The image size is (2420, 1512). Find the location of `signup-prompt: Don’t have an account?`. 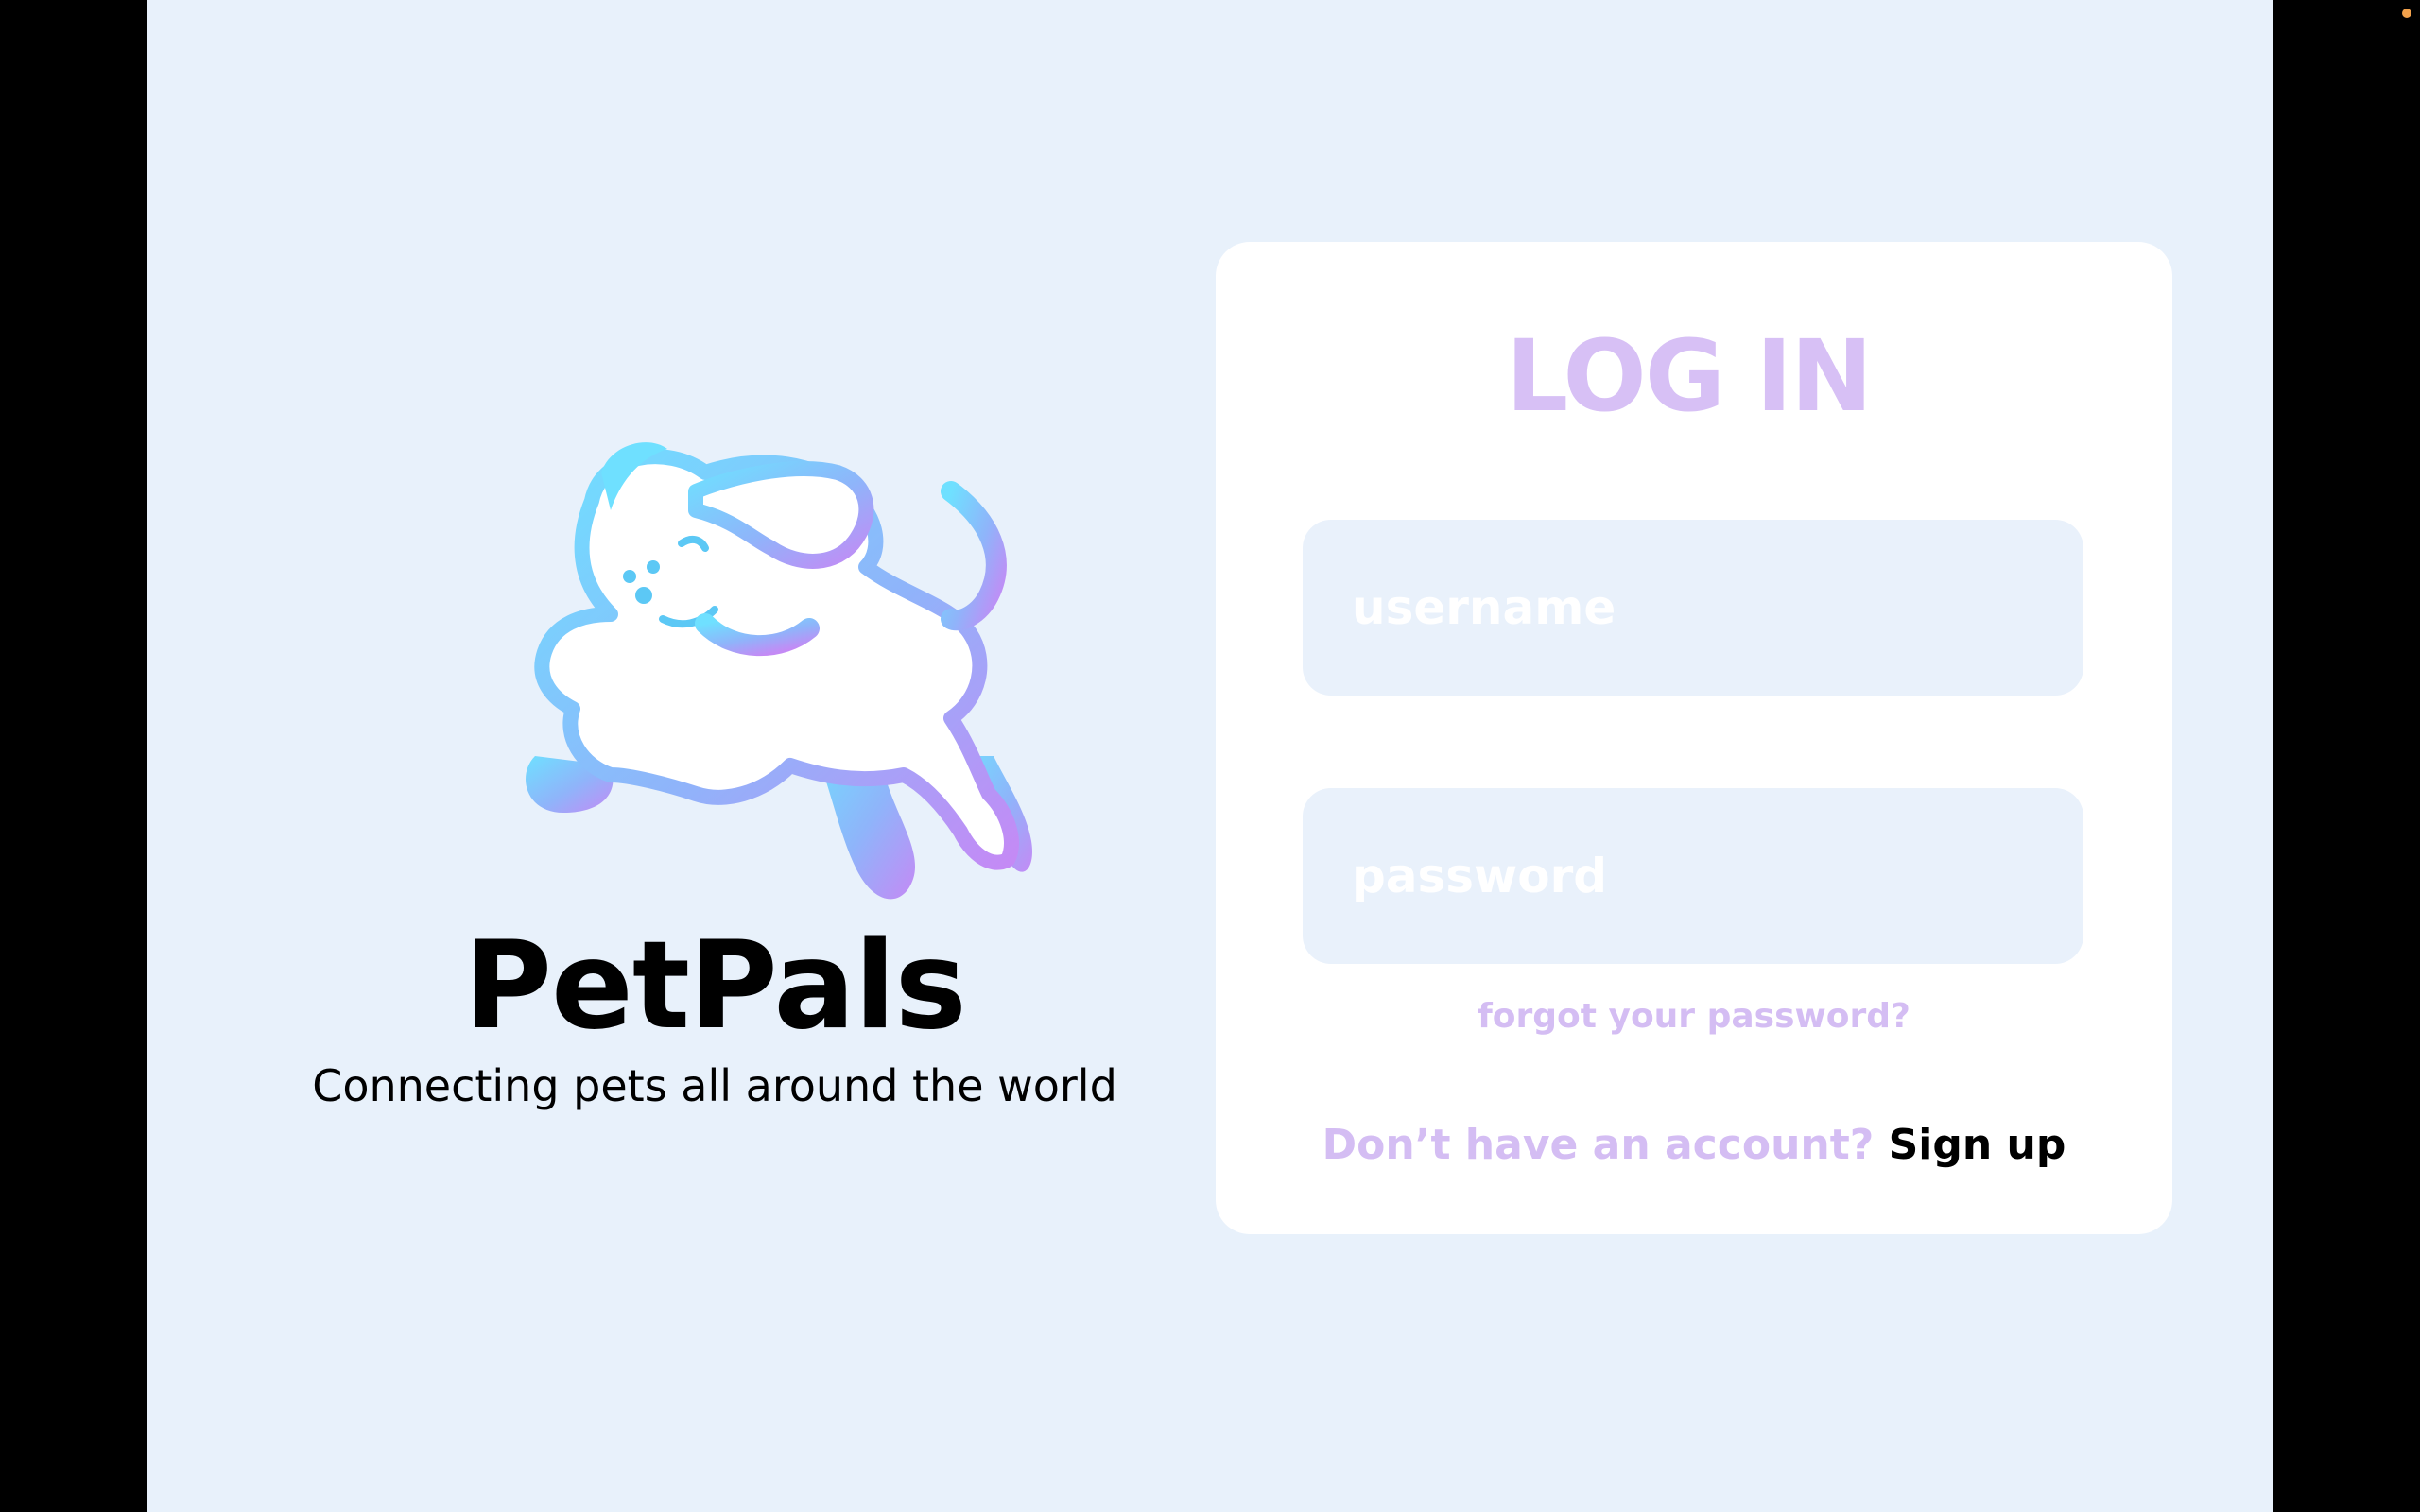

signup-prompt: Don’t have an account? is located at coordinates (1605, 1145).